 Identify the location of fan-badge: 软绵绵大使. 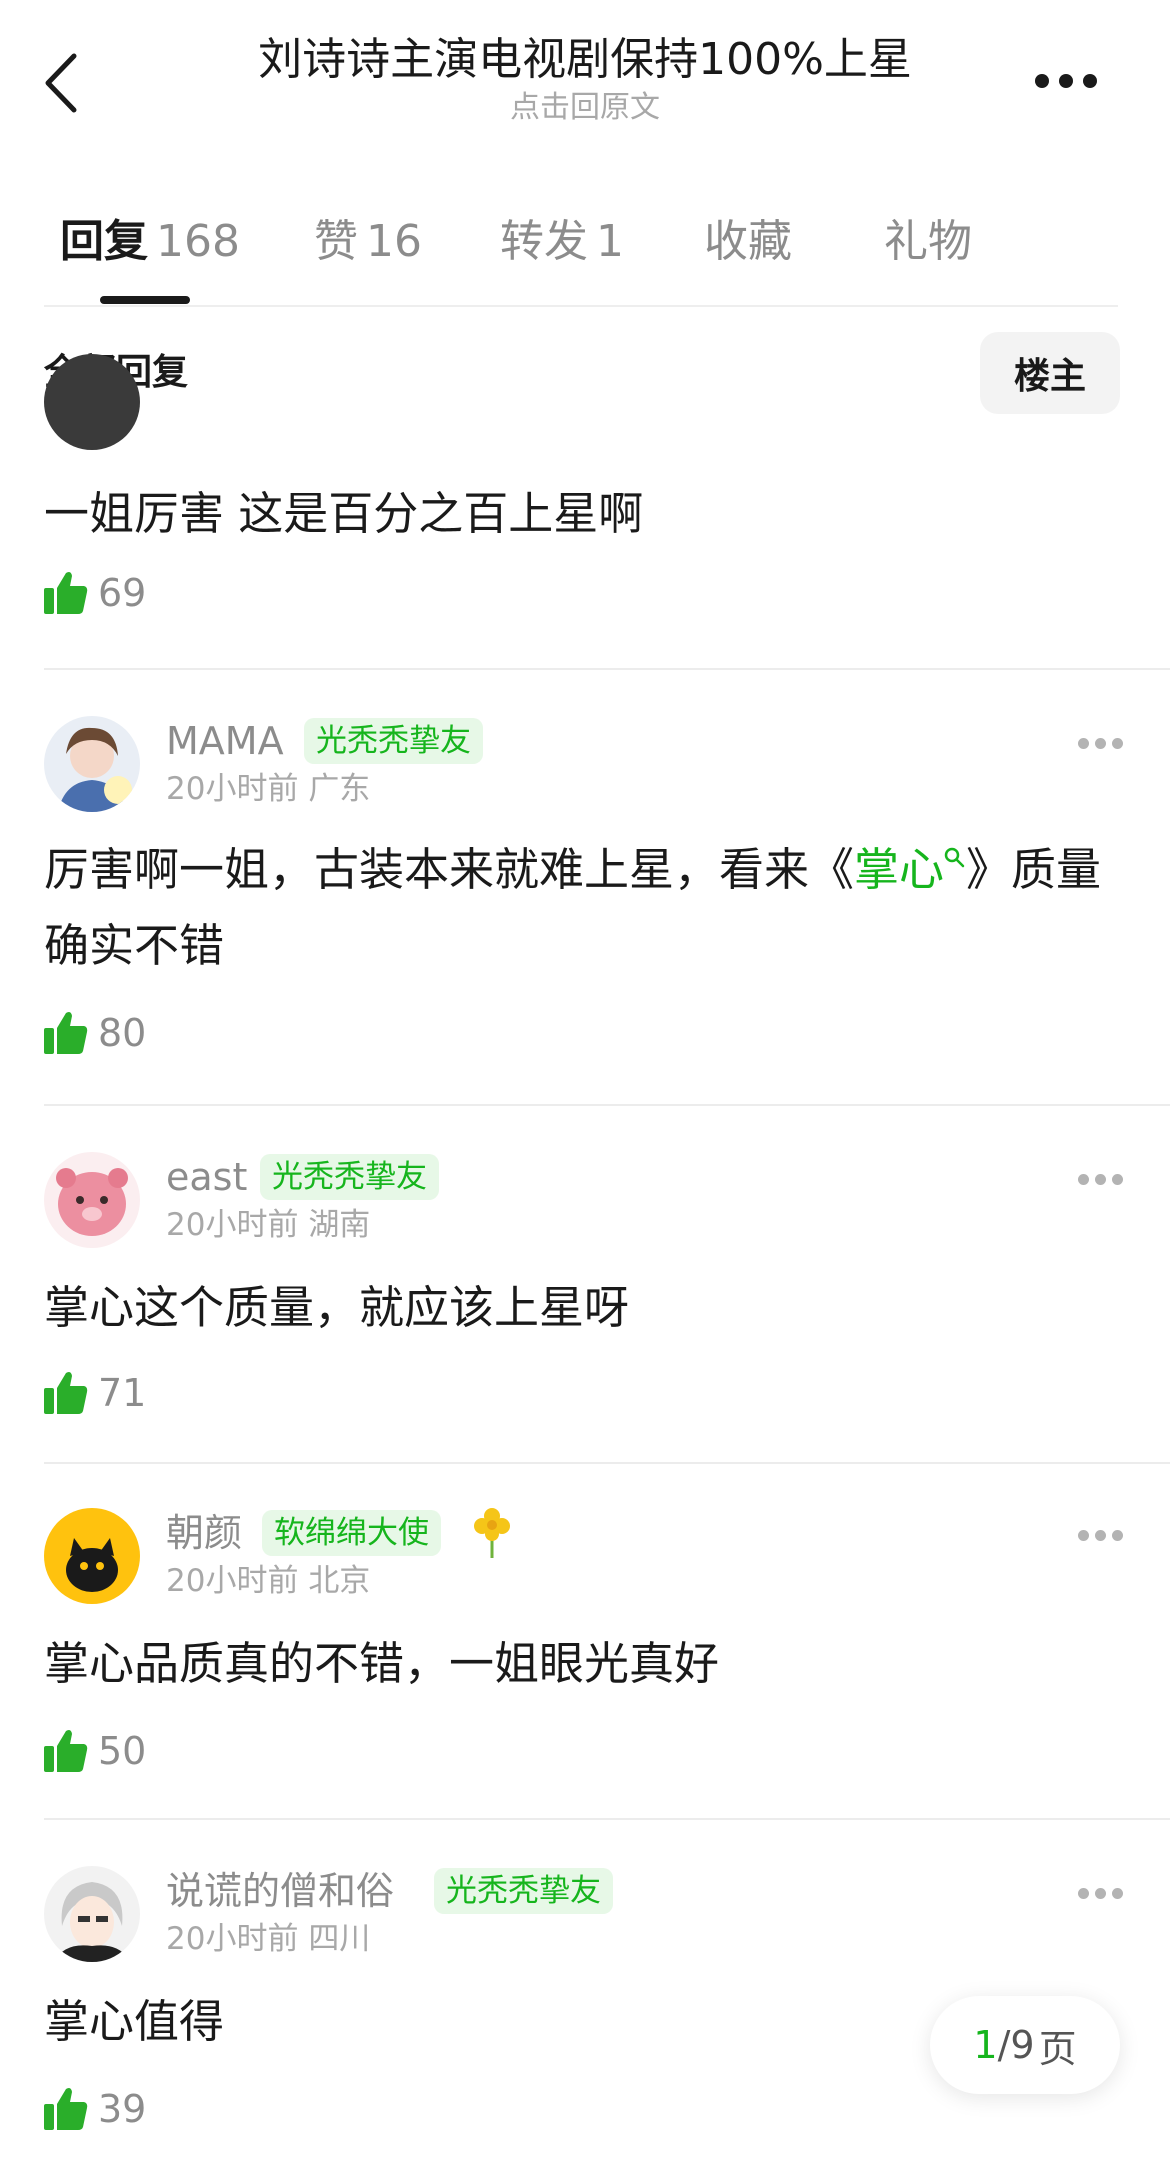
(351, 1533).